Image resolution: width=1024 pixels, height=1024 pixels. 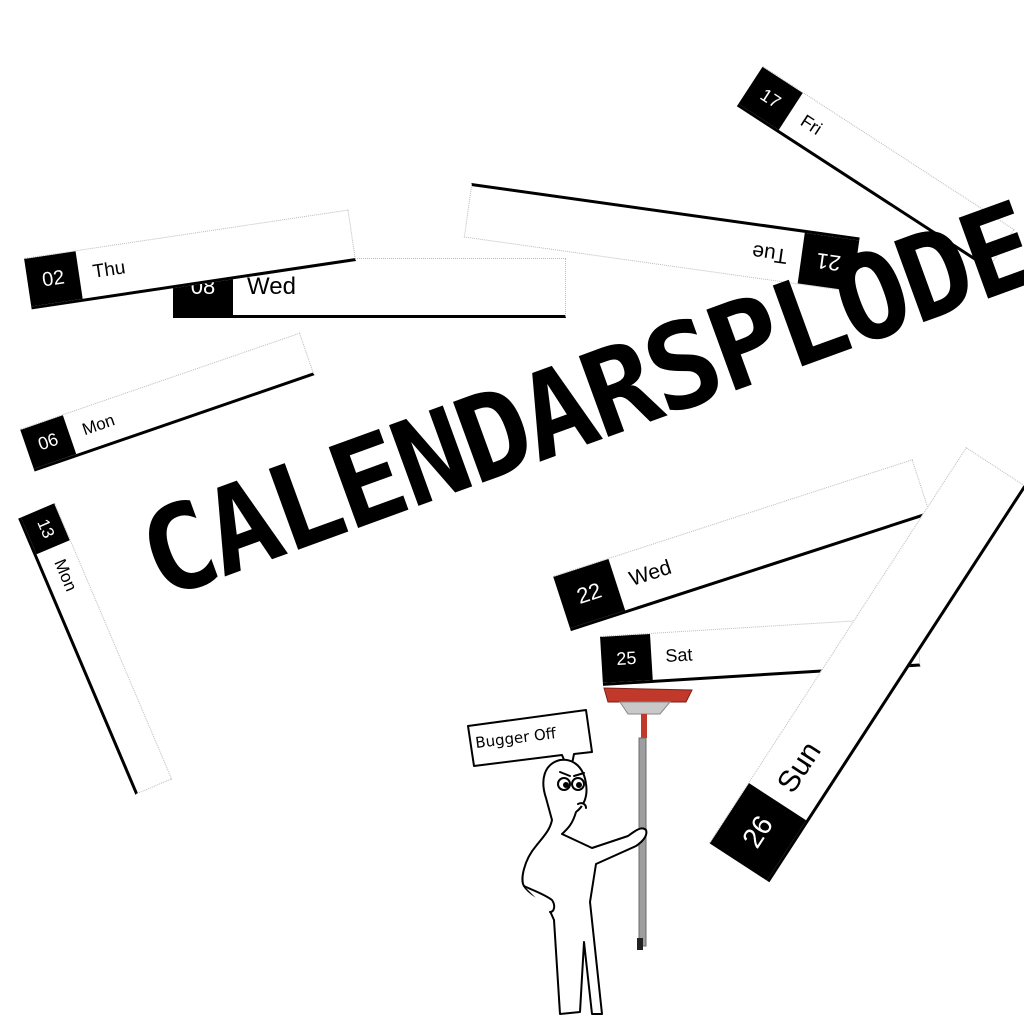 I want to click on broom-icon, so click(x=648, y=818).